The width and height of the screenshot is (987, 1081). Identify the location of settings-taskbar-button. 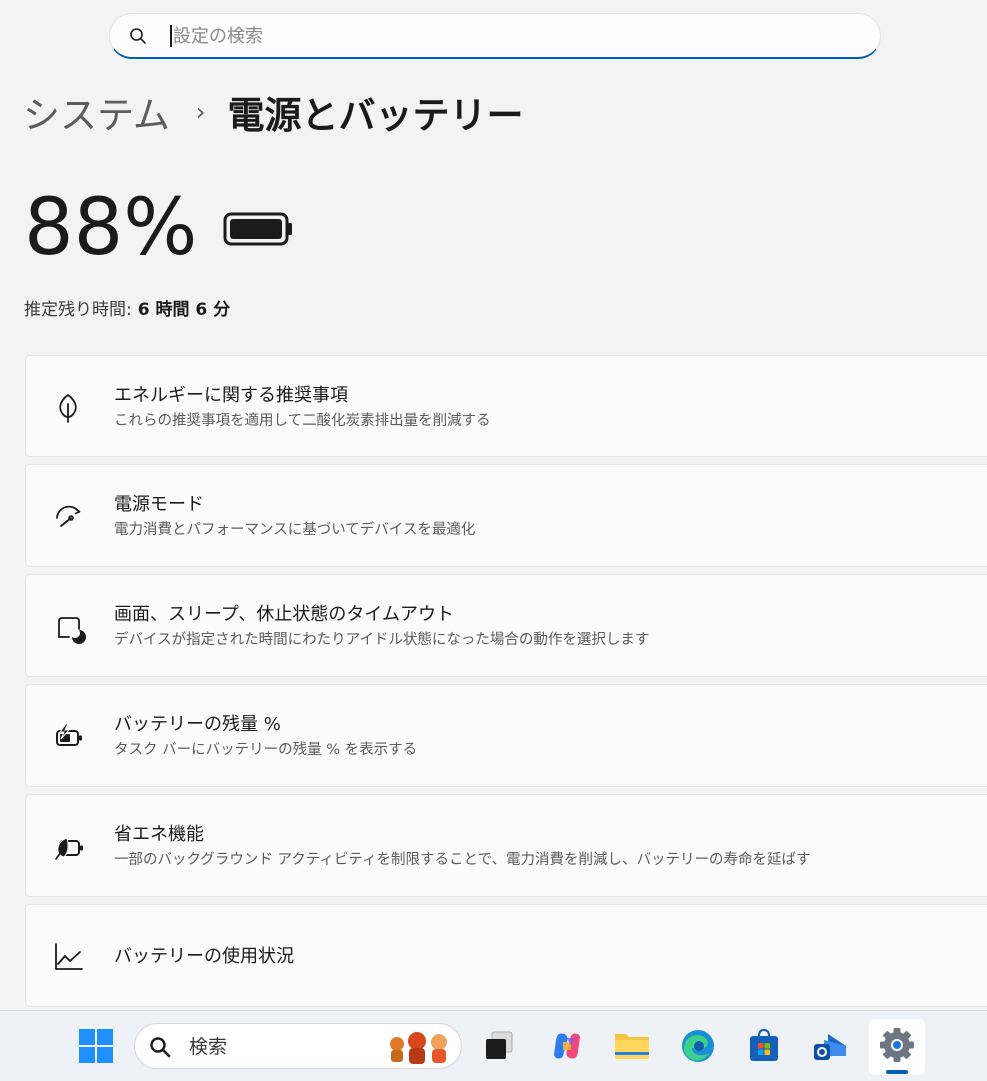
(897, 1047).